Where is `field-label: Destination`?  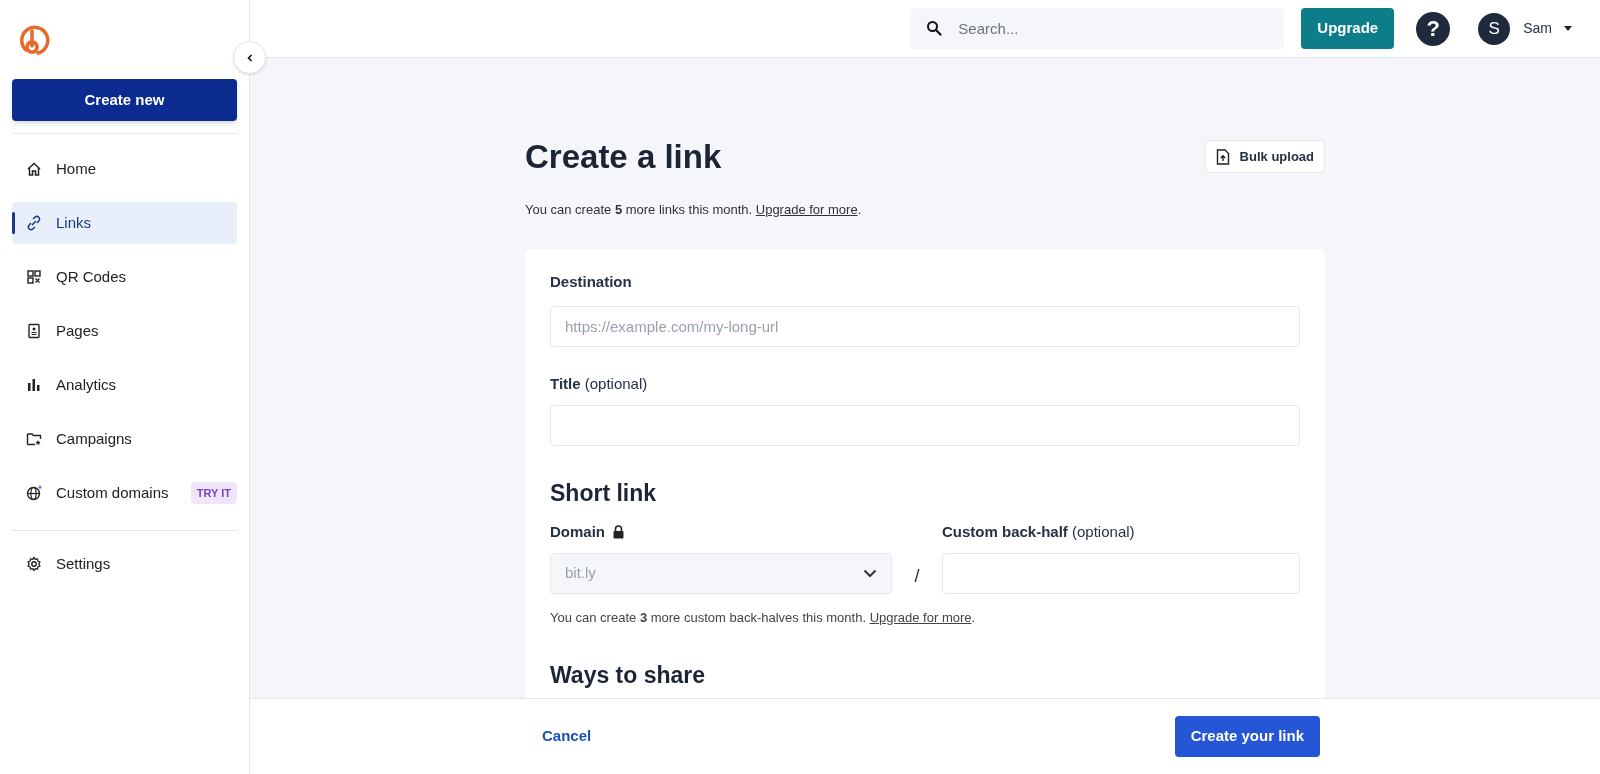 field-label: Destination is located at coordinates (591, 282).